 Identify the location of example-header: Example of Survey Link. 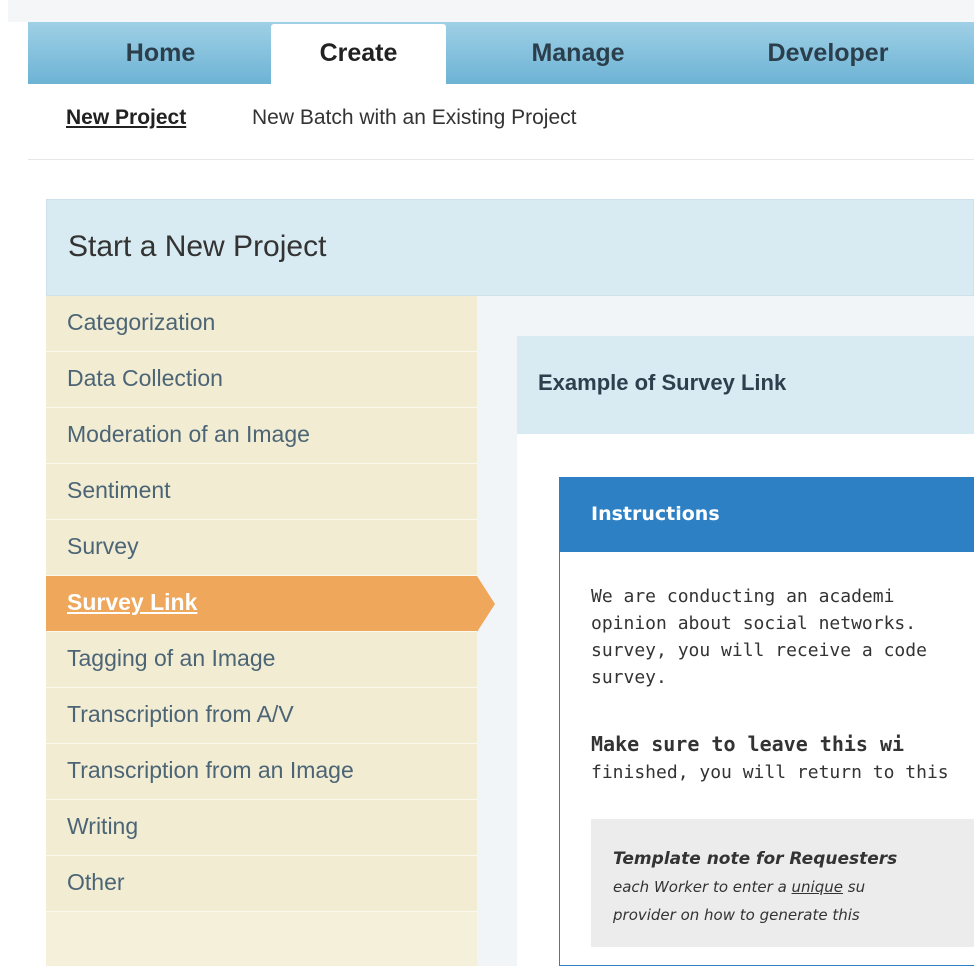
(745, 385).